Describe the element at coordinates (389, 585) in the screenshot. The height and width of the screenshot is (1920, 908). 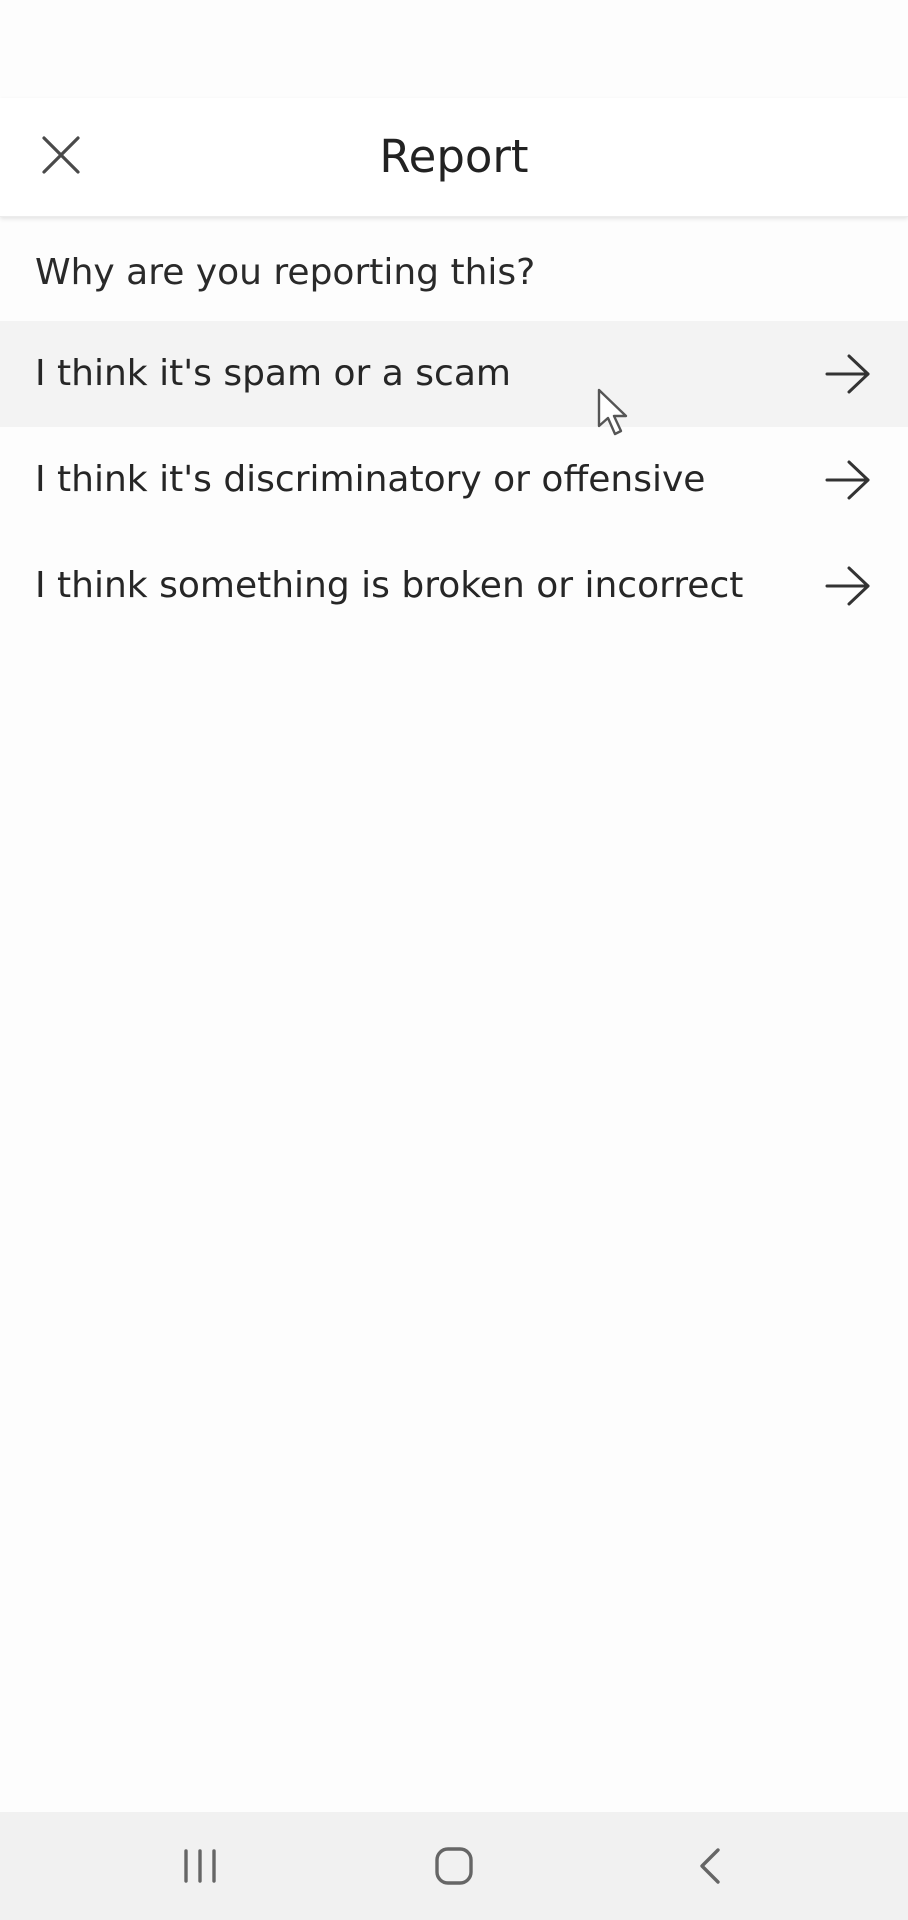
I see `reason-label: I think something is broken or incorrect` at that location.